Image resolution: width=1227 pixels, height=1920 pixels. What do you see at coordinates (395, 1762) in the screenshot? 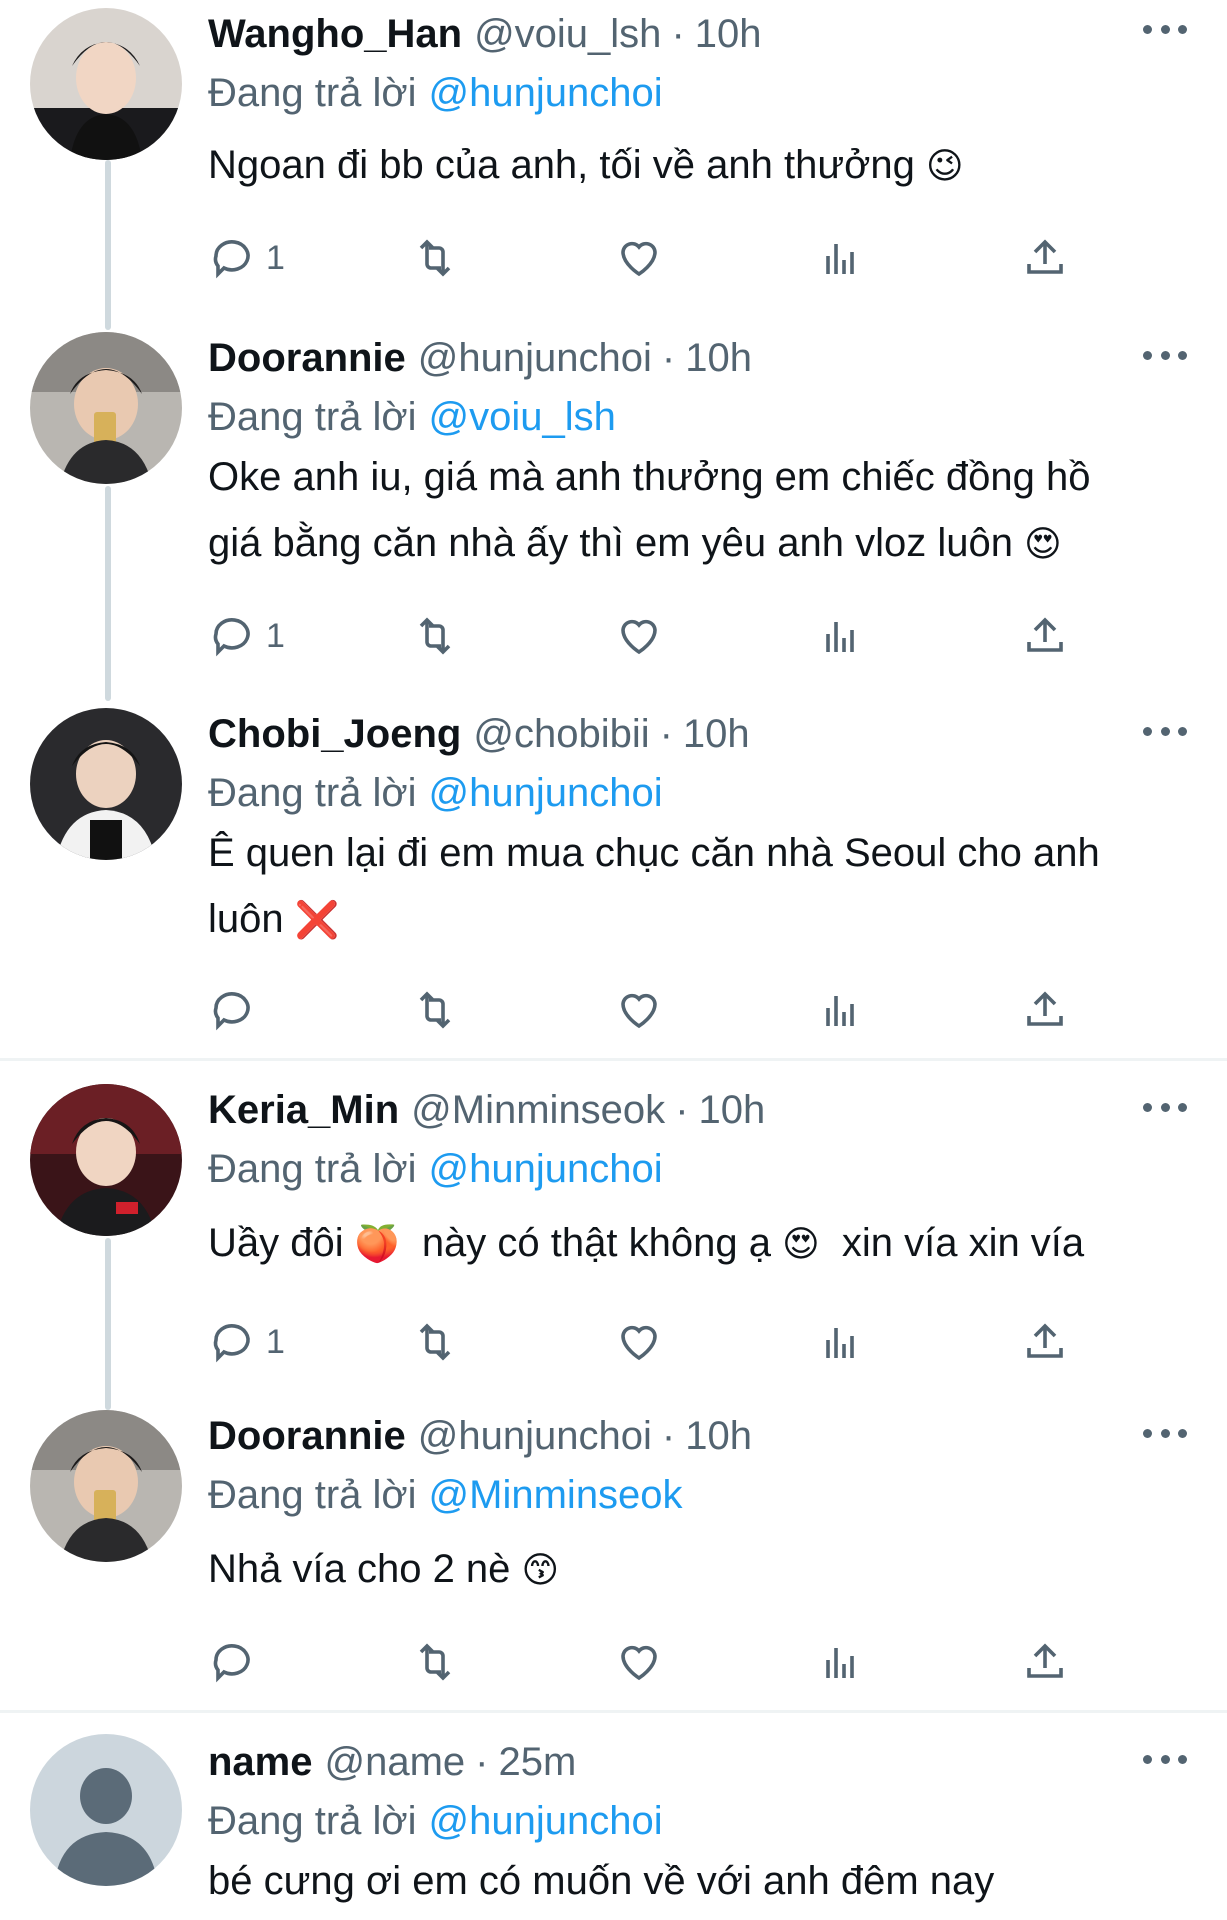
I see `user-handle: @name` at bounding box center [395, 1762].